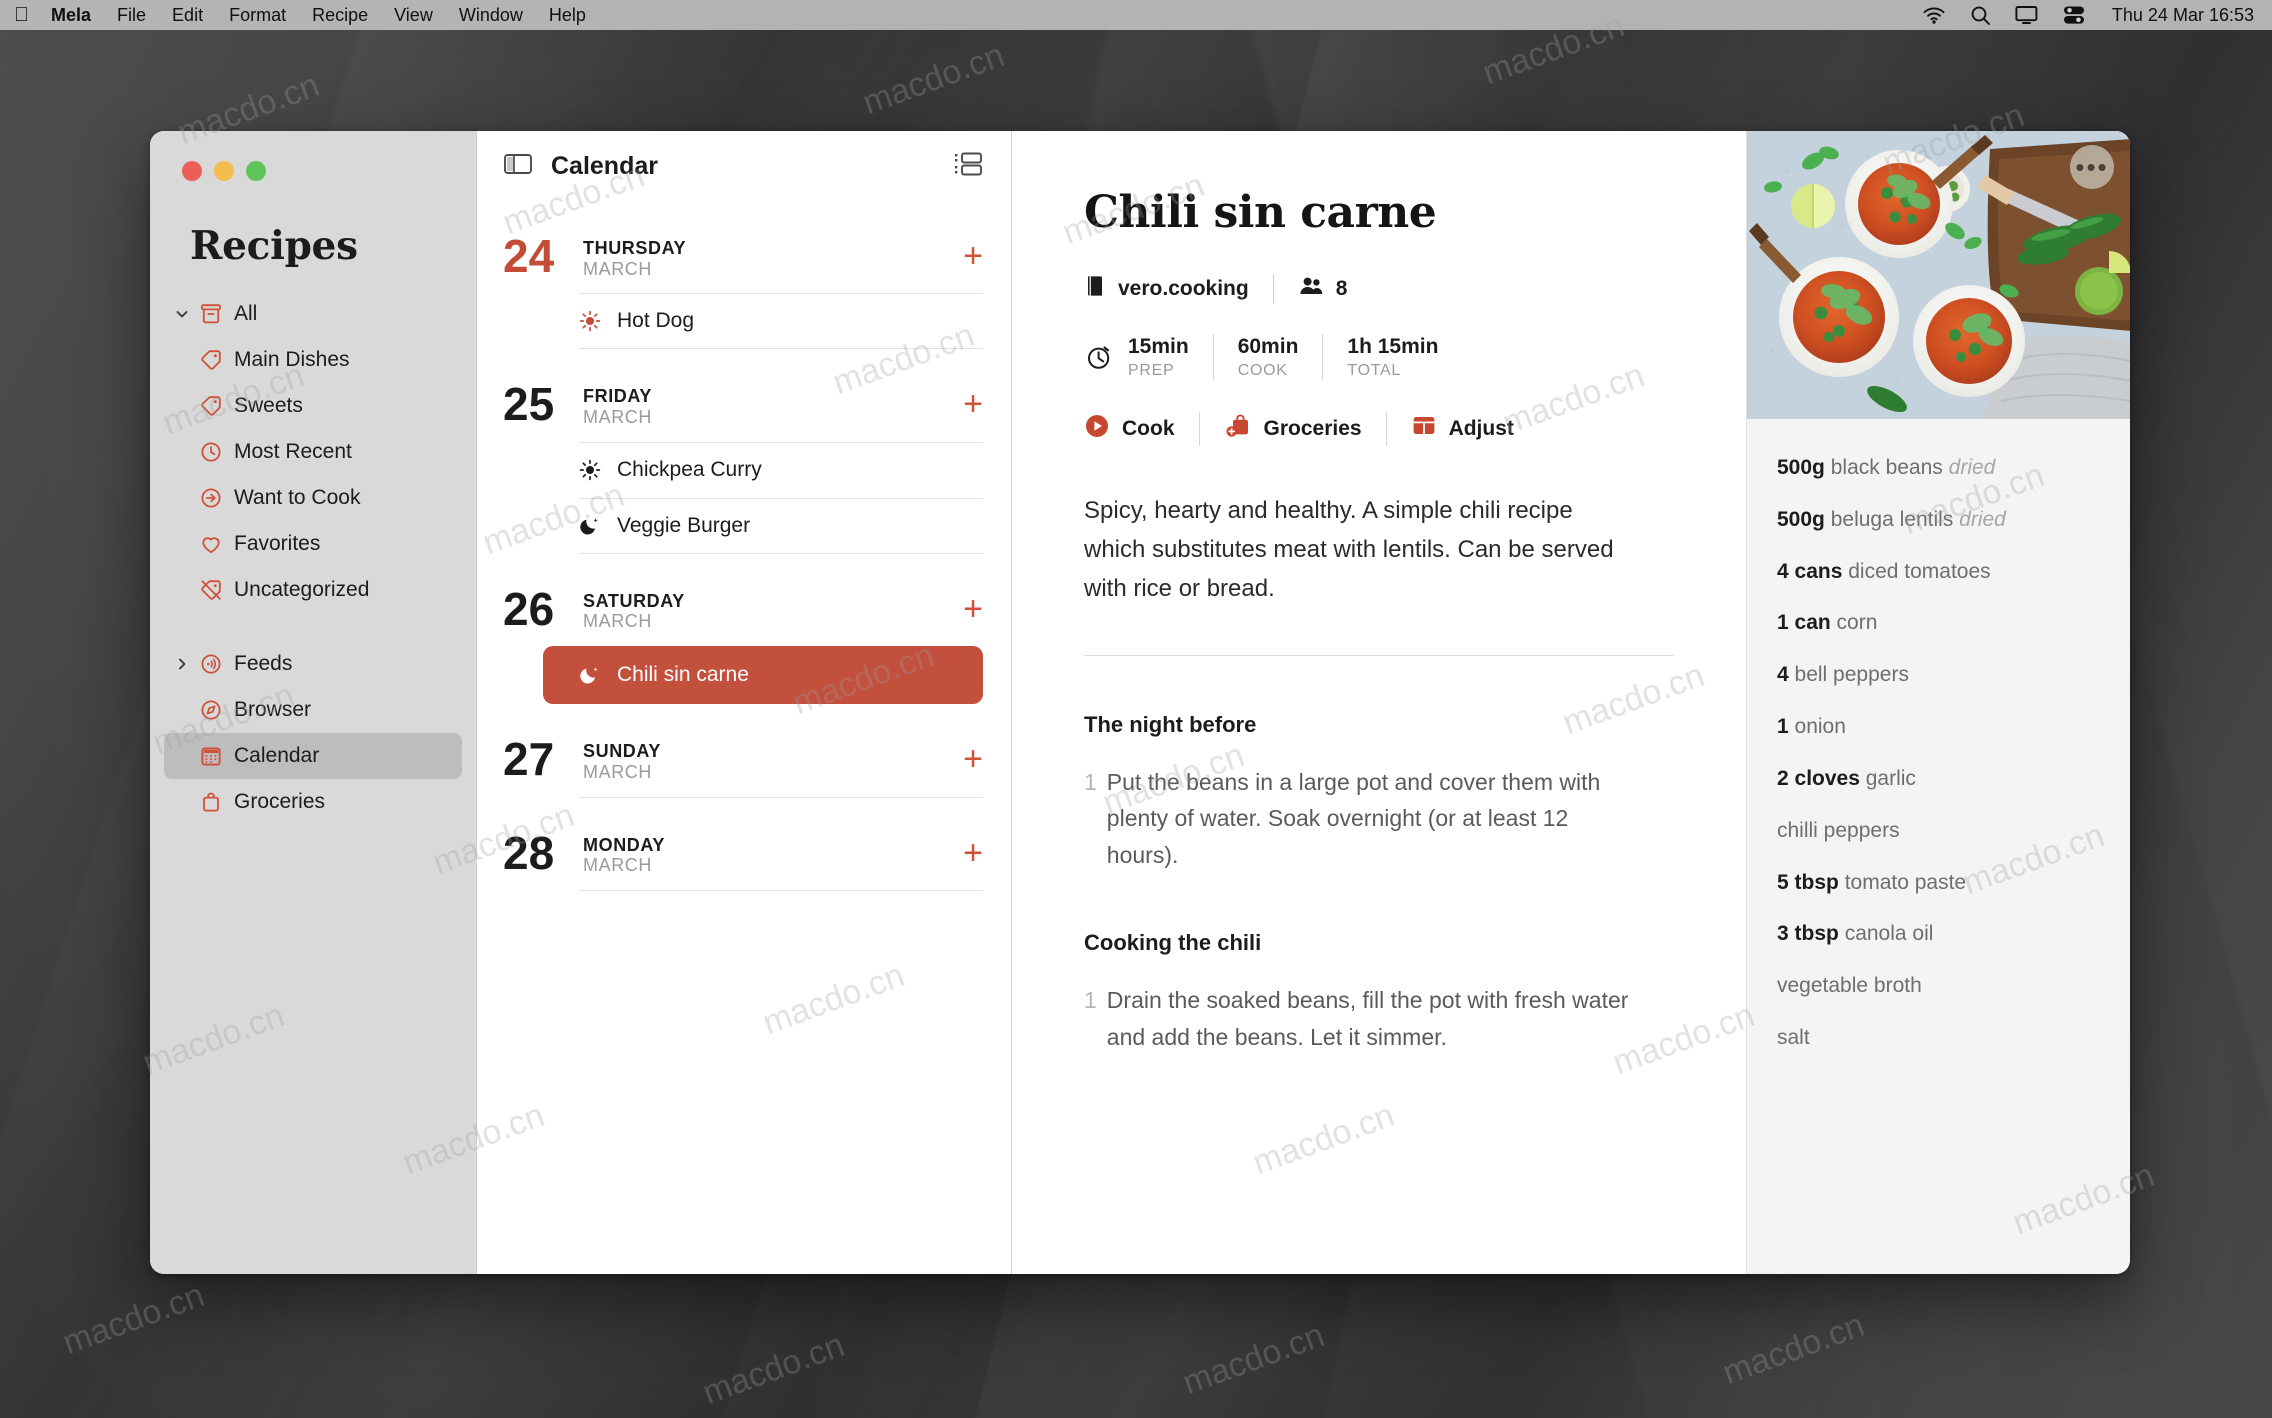  Describe the element at coordinates (1938, 934) in the screenshot. I see `ingredient-row: 3 tbsp canola oil` at that location.